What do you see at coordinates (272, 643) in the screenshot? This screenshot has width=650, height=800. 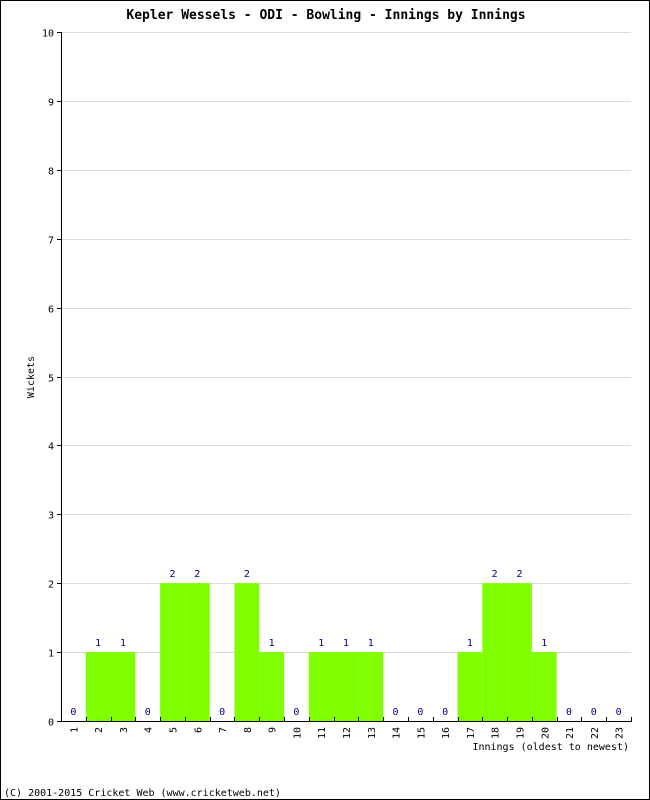 I see `data-label-9: 1` at bounding box center [272, 643].